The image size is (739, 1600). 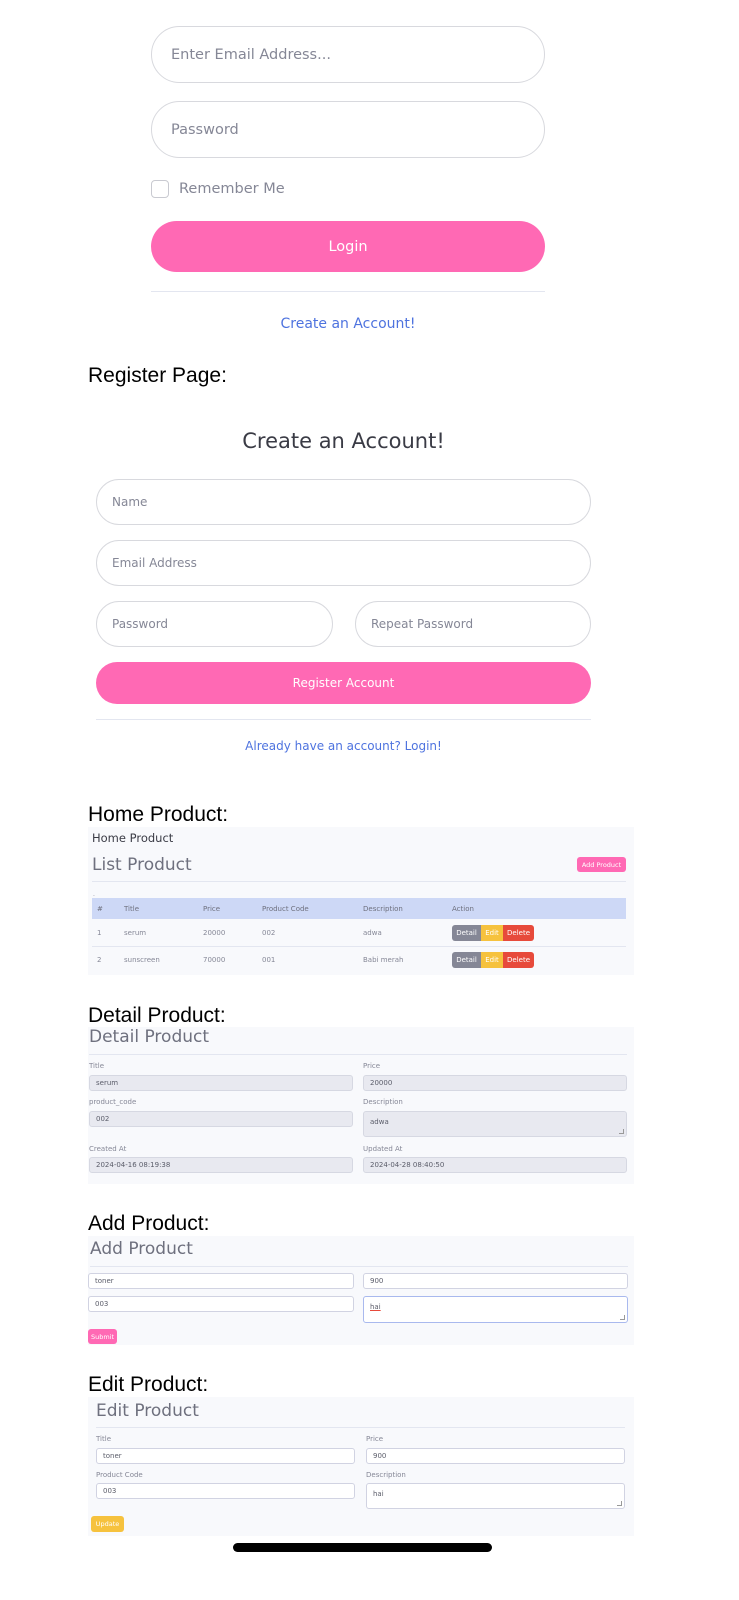 I want to click on password-placeholder: Password, so click(x=205, y=129).